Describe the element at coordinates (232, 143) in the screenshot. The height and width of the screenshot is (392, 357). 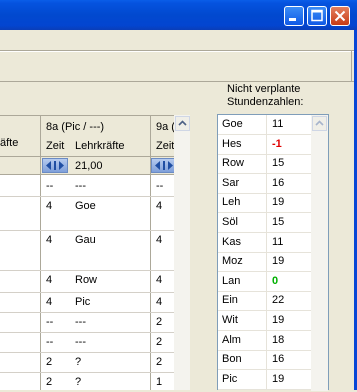
I see `teacher-abbrev: Hes` at that location.